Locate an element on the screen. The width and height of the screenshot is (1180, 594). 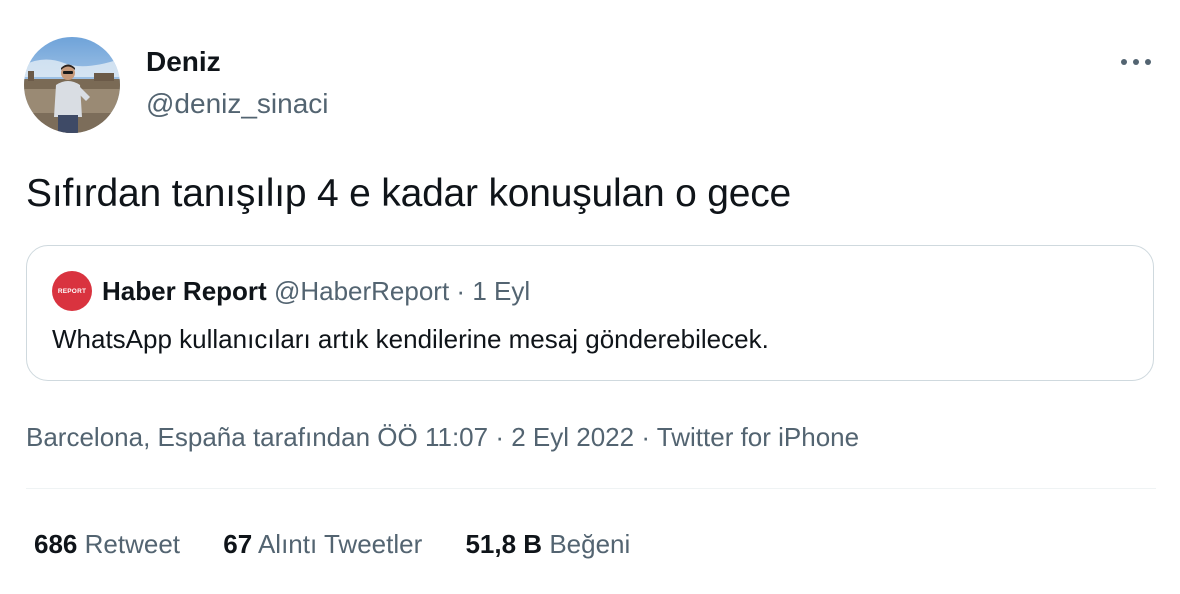
tweet-time: ÖÖ 11:07 is located at coordinates (432, 437).